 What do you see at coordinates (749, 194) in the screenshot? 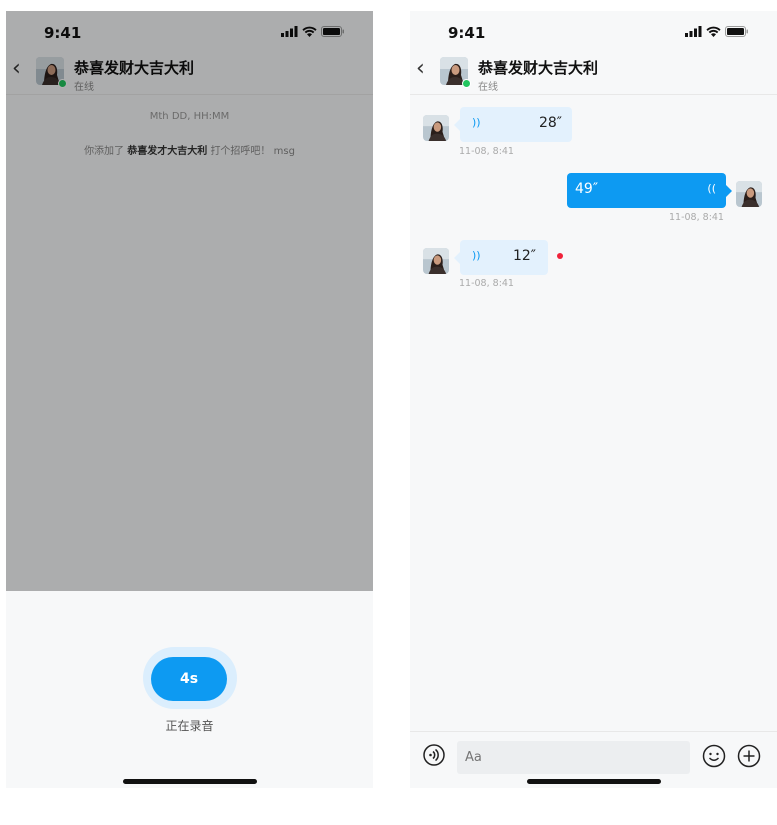
I see `self-avatar` at bounding box center [749, 194].